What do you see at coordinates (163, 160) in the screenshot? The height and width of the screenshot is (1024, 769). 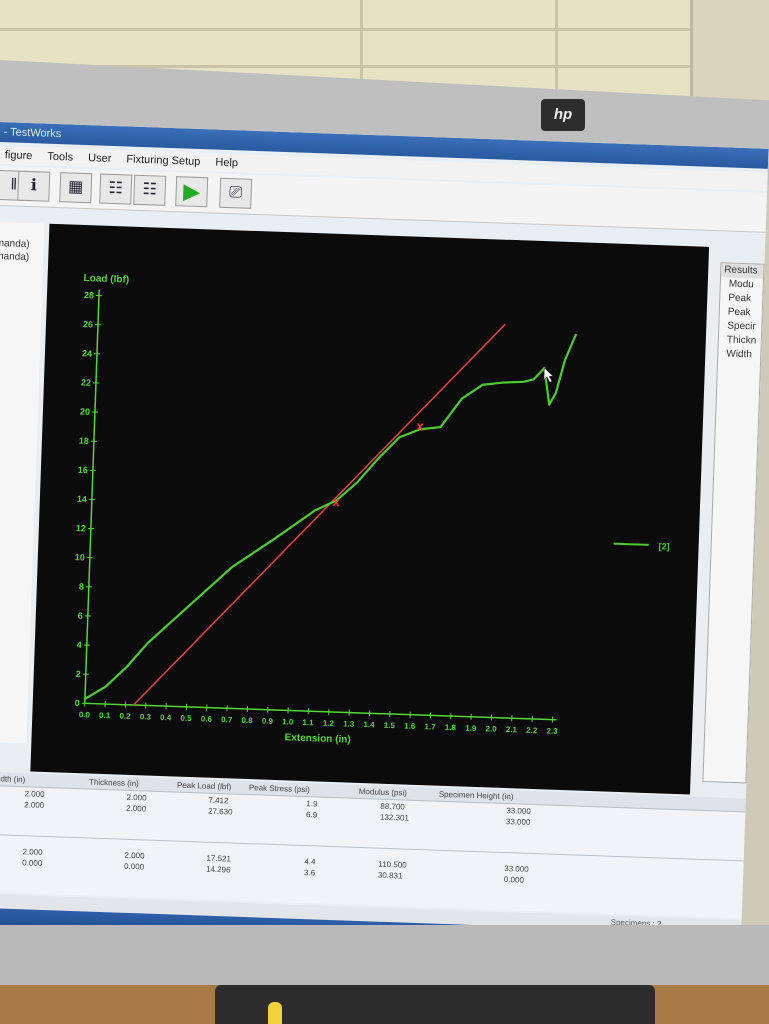 I see `menu-fixturing-setup: Fixturing Setup` at bounding box center [163, 160].